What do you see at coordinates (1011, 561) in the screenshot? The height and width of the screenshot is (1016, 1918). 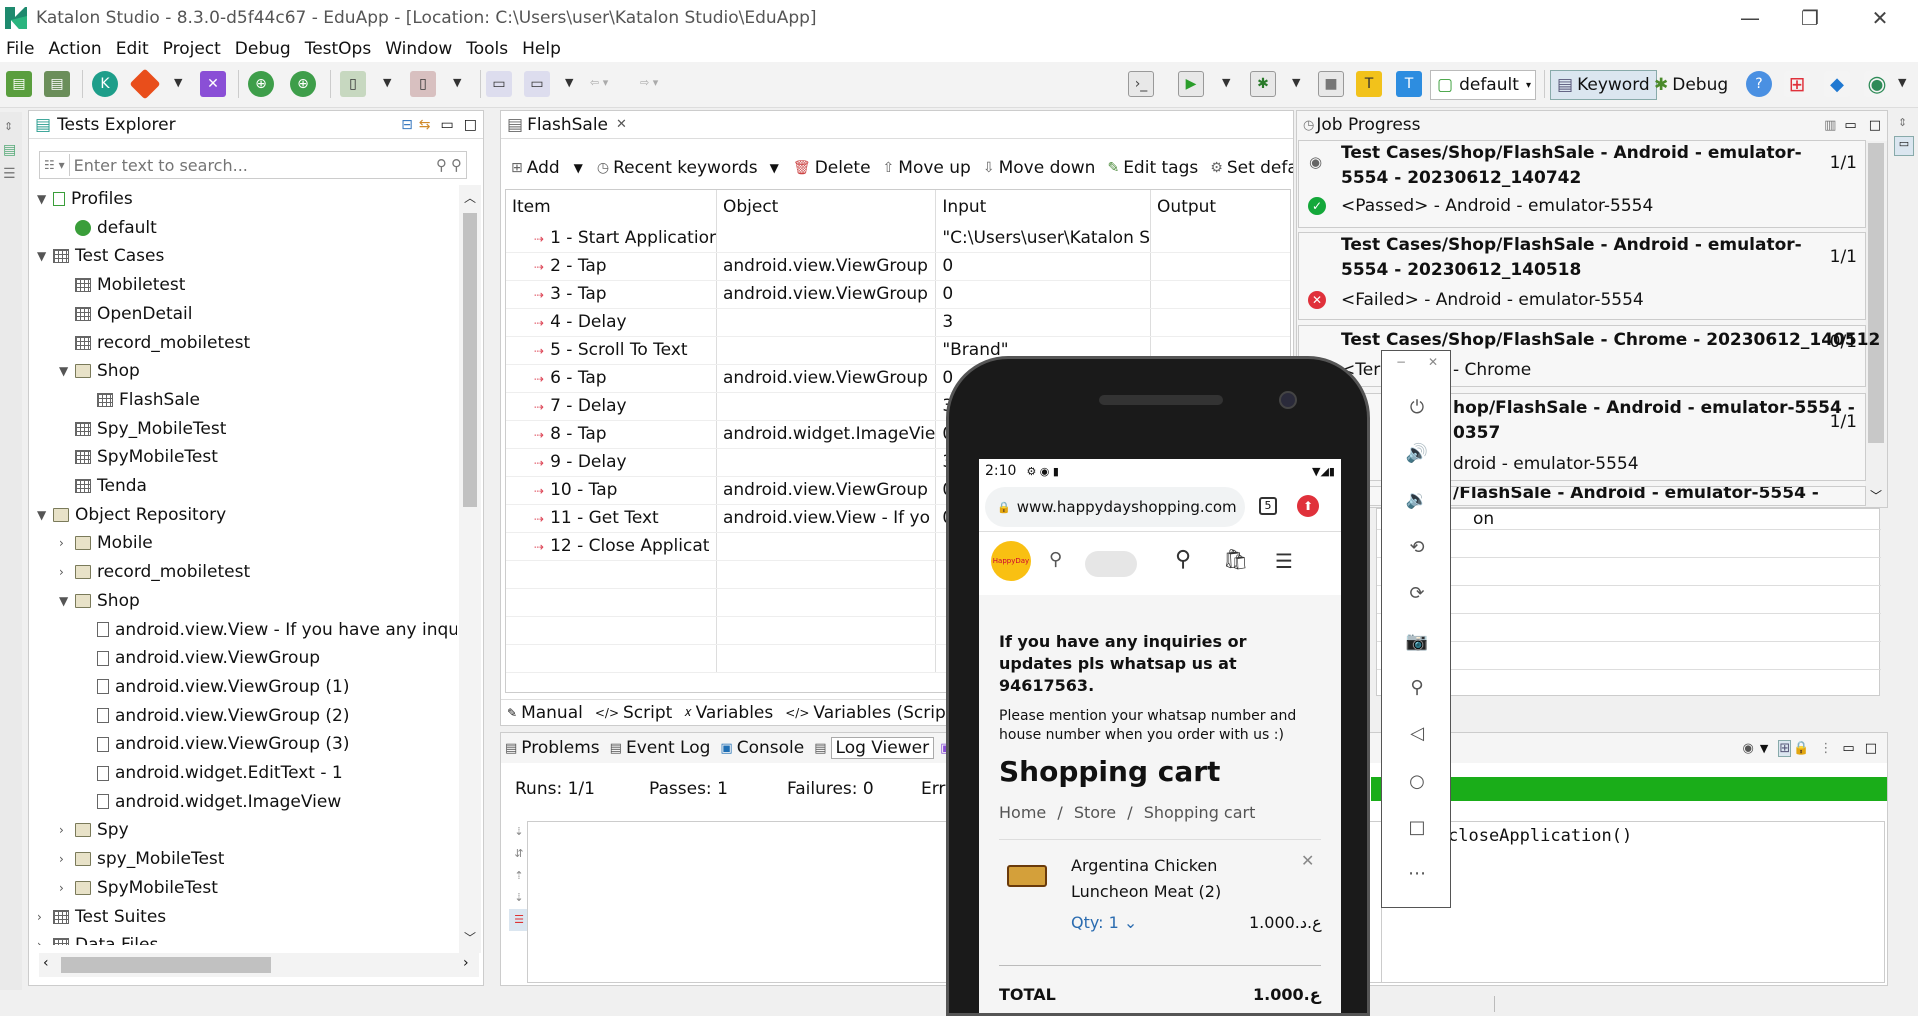 I see `site-logo: HappyDay` at bounding box center [1011, 561].